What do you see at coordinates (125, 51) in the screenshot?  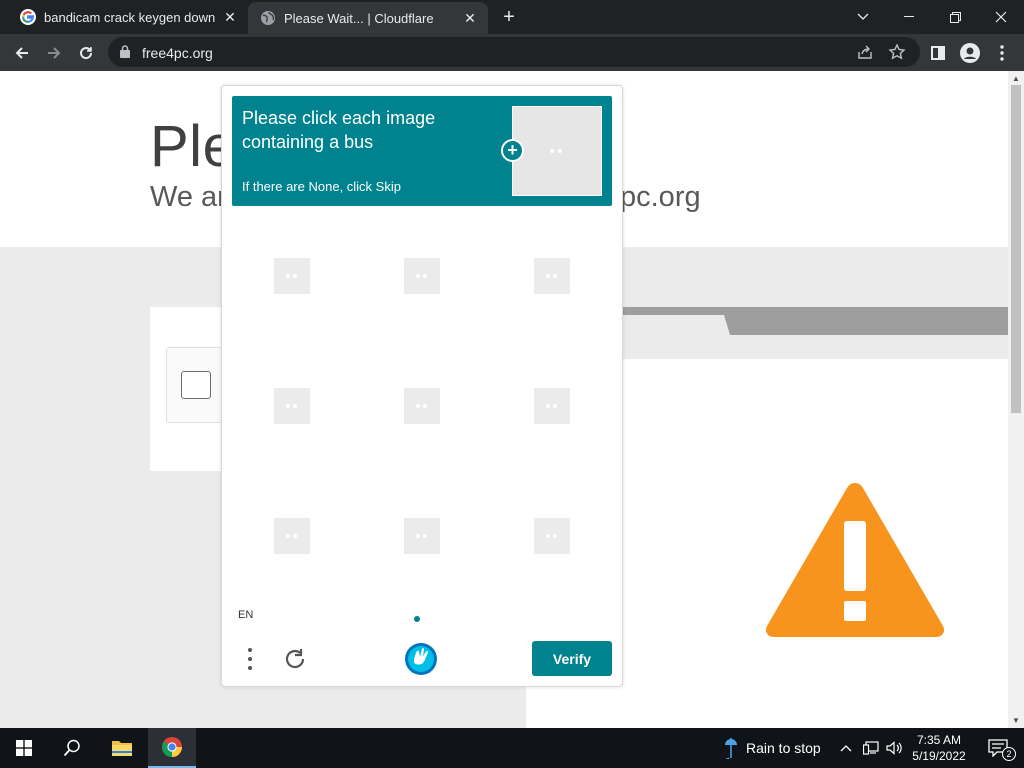 I see `lock-icon` at bounding box center [125, 51].